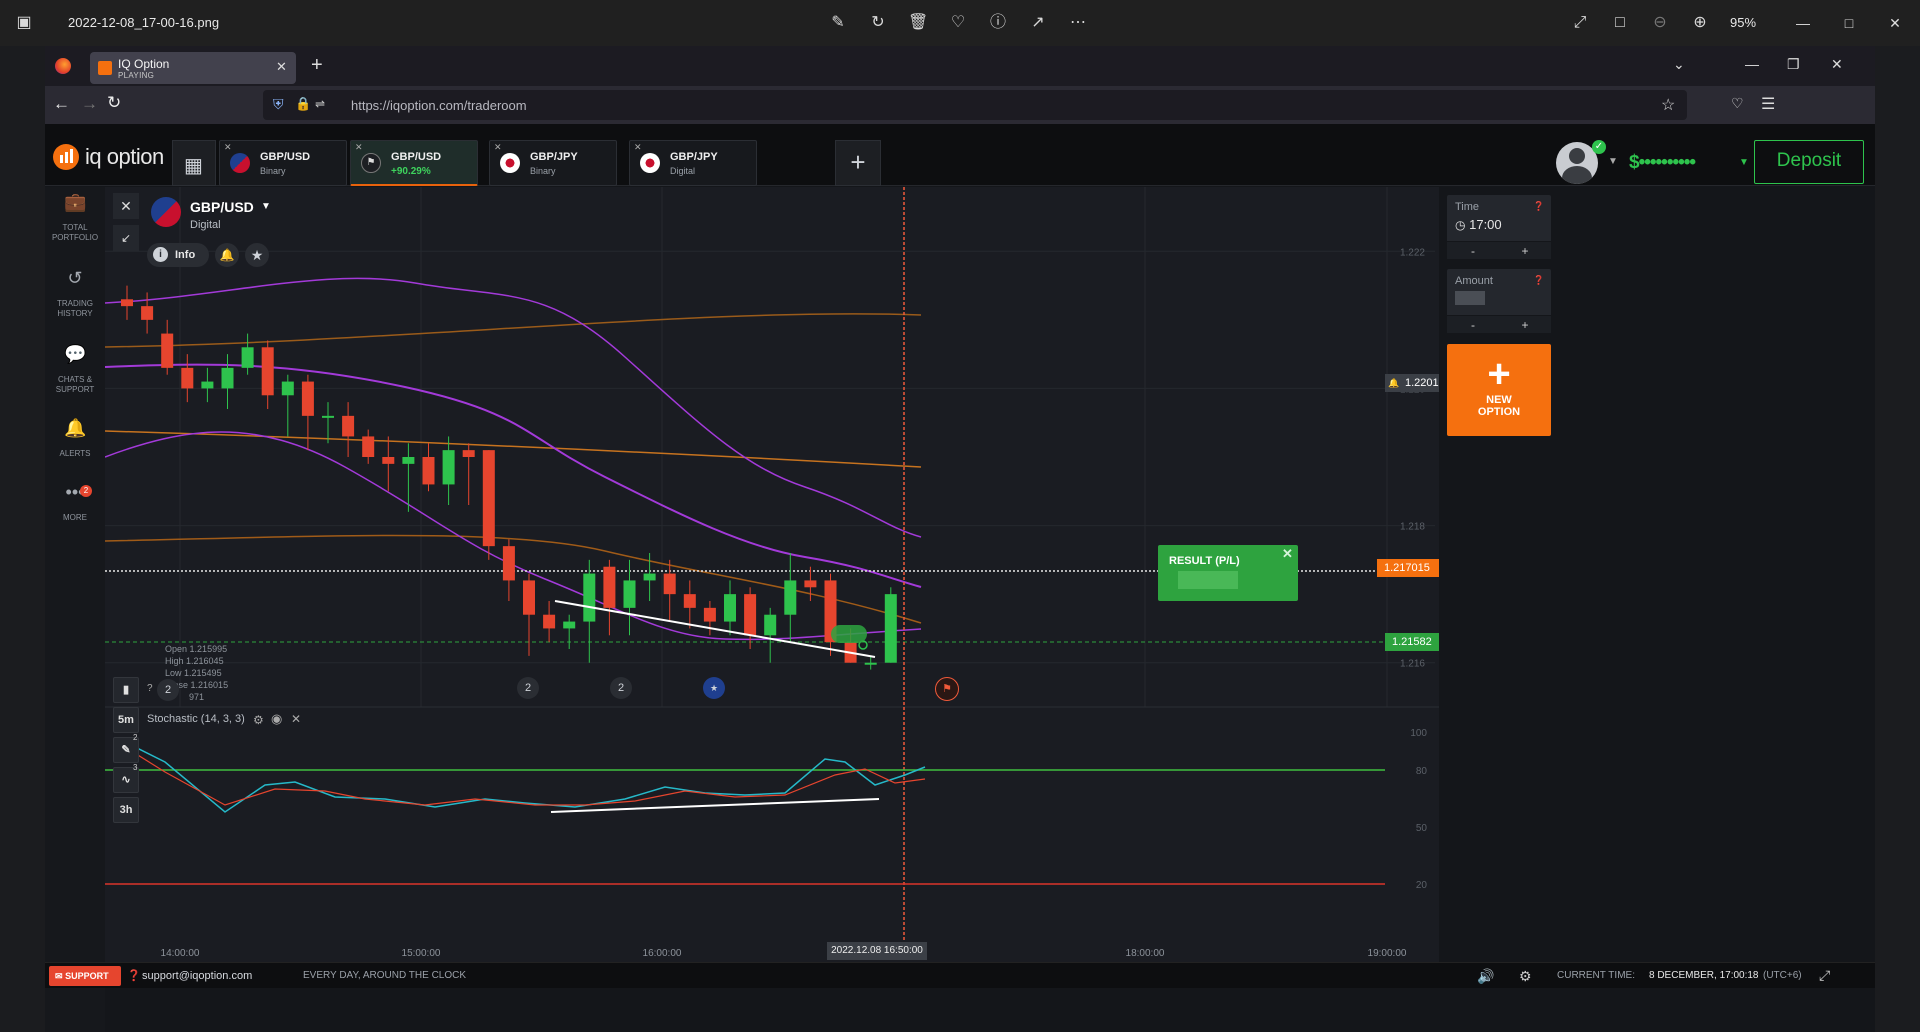 The image size is (1920, 1032). What do you see at coordinates (197, 976) in the screenshot?
I see `support-email: support@iqoption.com` at bounding box center [197, 976].